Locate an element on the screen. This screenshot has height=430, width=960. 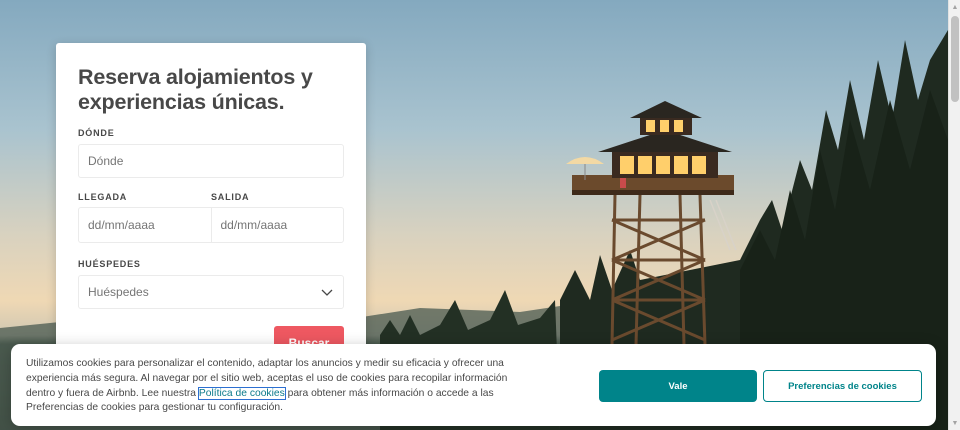
date-range-picker: dd/mm/aaaa dd/mm/aaaa is located at coordinates (211, 225).